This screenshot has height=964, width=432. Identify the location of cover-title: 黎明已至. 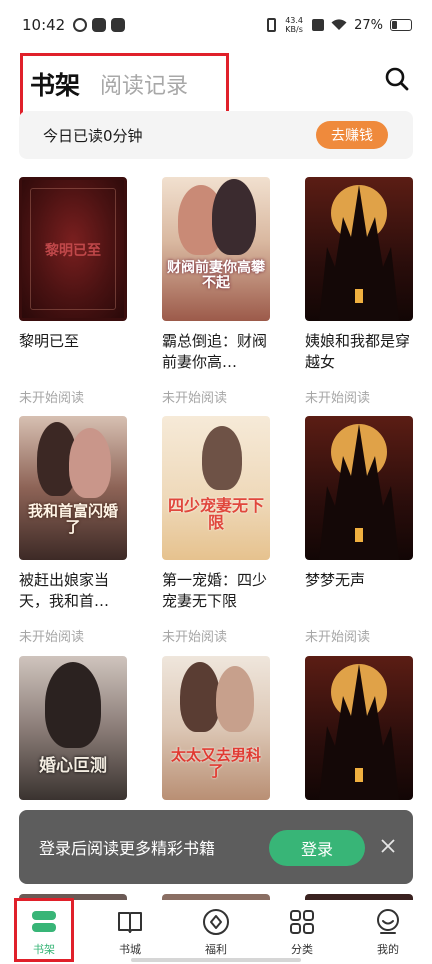
(73, 251).